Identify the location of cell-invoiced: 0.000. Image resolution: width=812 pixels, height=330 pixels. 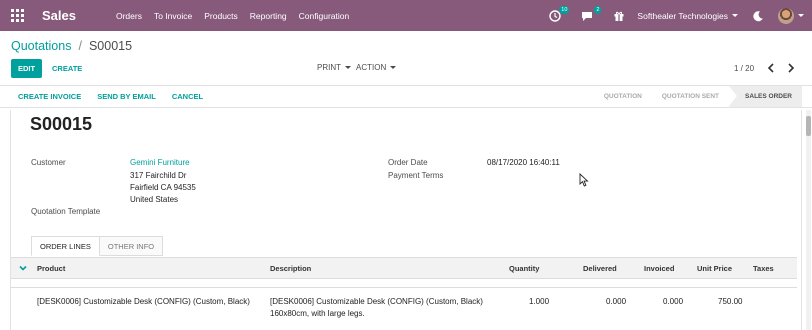
(673, 301).